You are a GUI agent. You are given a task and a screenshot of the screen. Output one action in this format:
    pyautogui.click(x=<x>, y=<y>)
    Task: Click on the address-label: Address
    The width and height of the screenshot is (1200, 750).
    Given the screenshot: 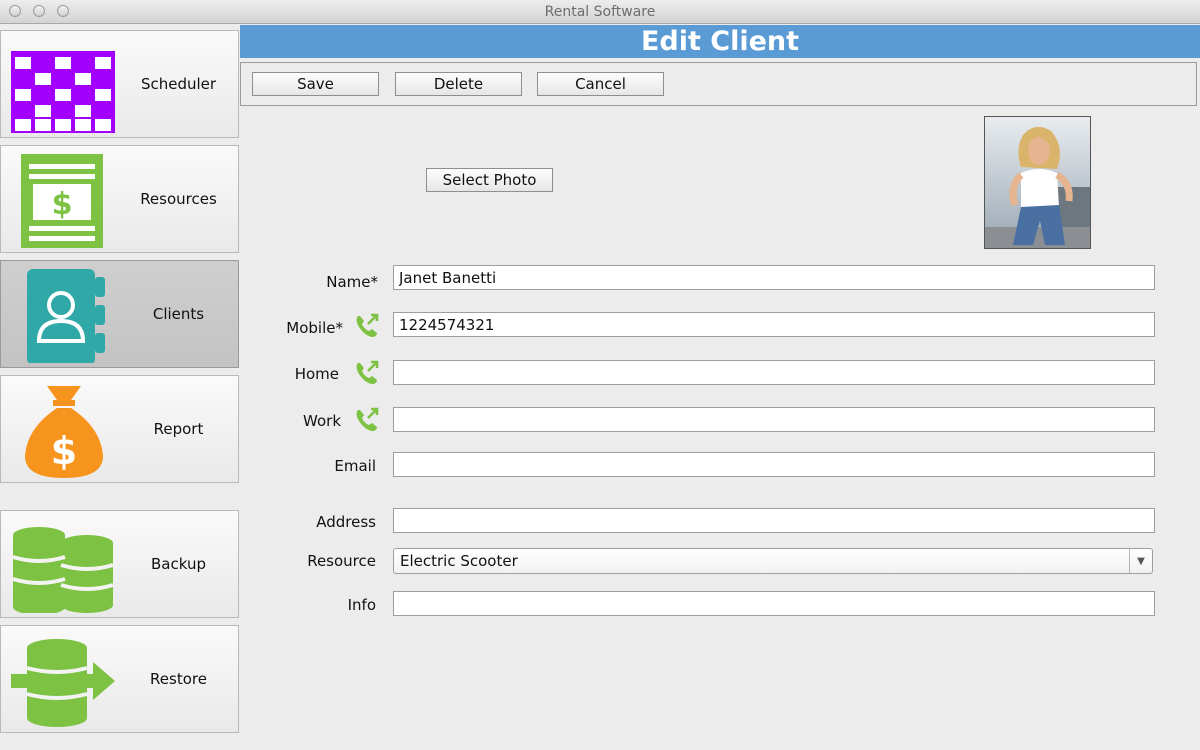 What is the action you would take?
    pyautogui.click(x=346, y=522)
    